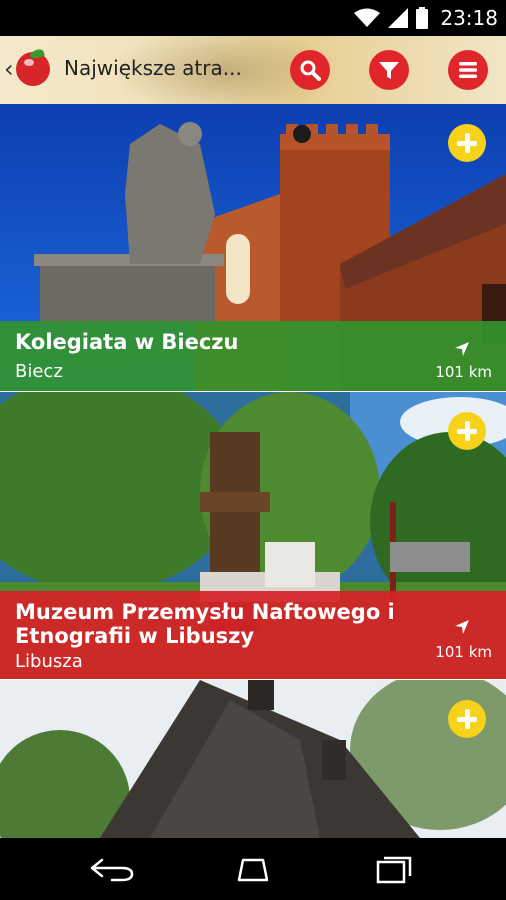 This screenshot has width=506, height=900. Describe the element at coordinates (39, 371) in the screenshot. I see `attraction-town: Biecz` at that location.